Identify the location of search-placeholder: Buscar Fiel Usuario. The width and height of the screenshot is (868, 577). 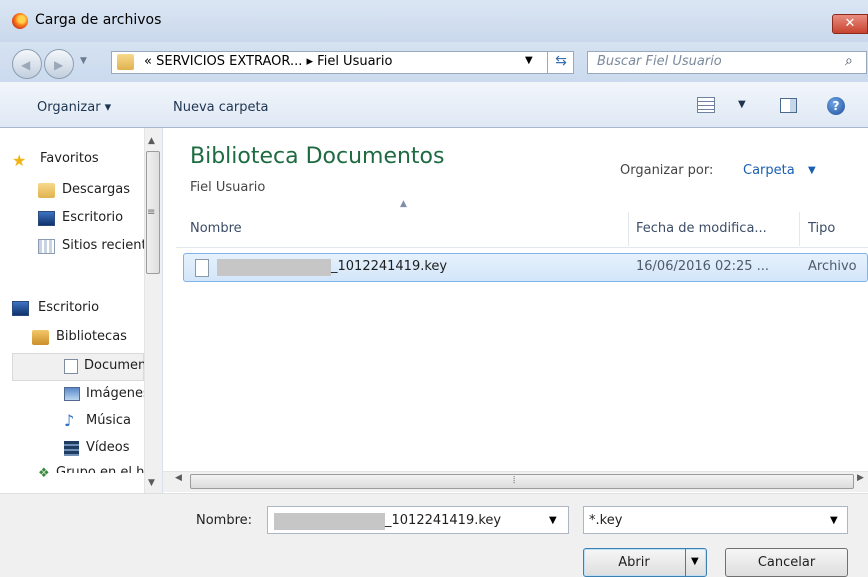
(659, 61).